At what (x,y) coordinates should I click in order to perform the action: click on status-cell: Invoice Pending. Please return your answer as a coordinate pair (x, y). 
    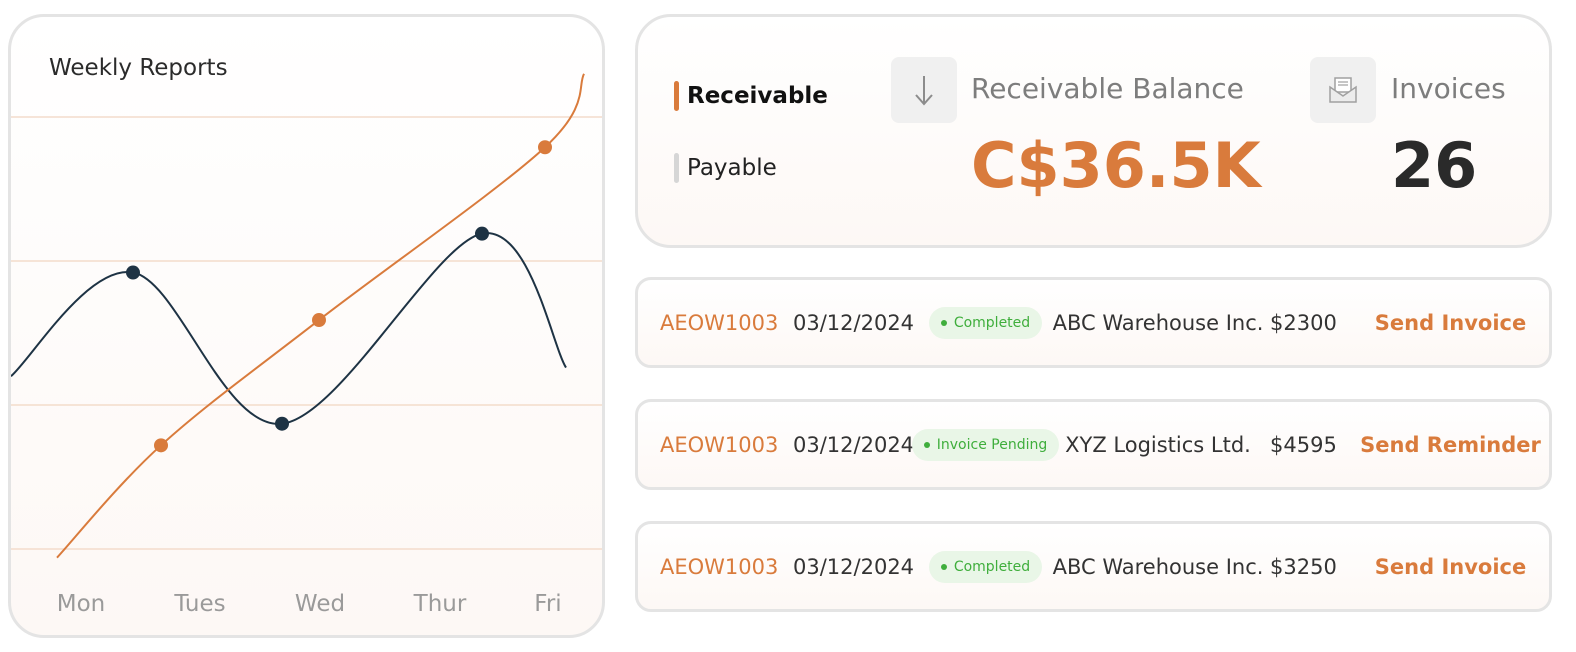
    Looking at the image, I should click on (985, 444).